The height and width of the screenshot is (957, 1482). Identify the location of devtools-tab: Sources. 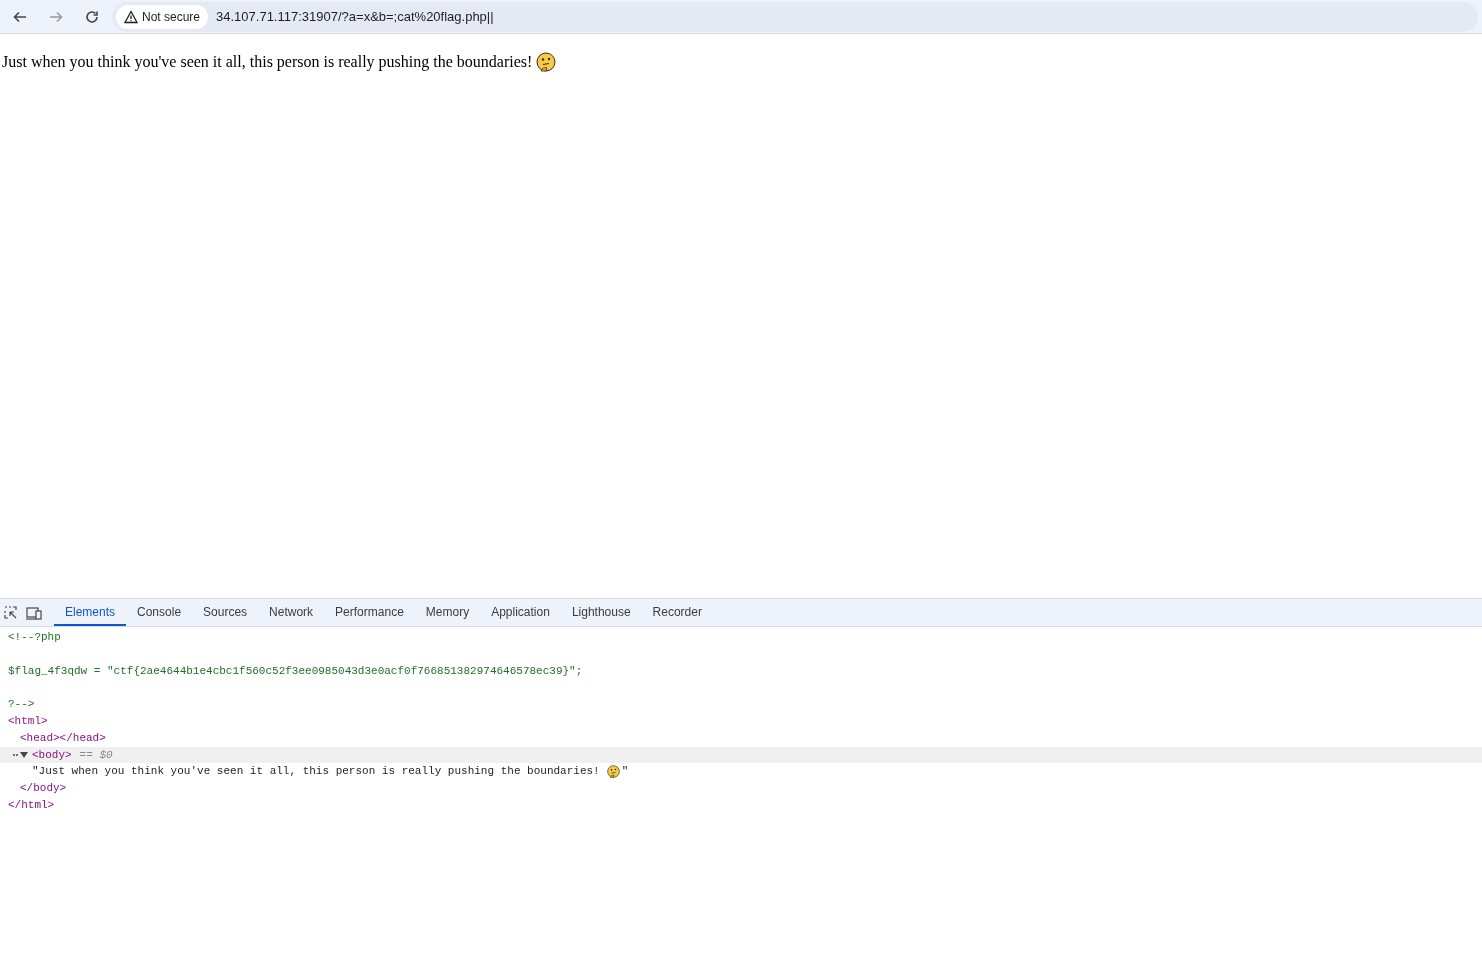
(225, 612).